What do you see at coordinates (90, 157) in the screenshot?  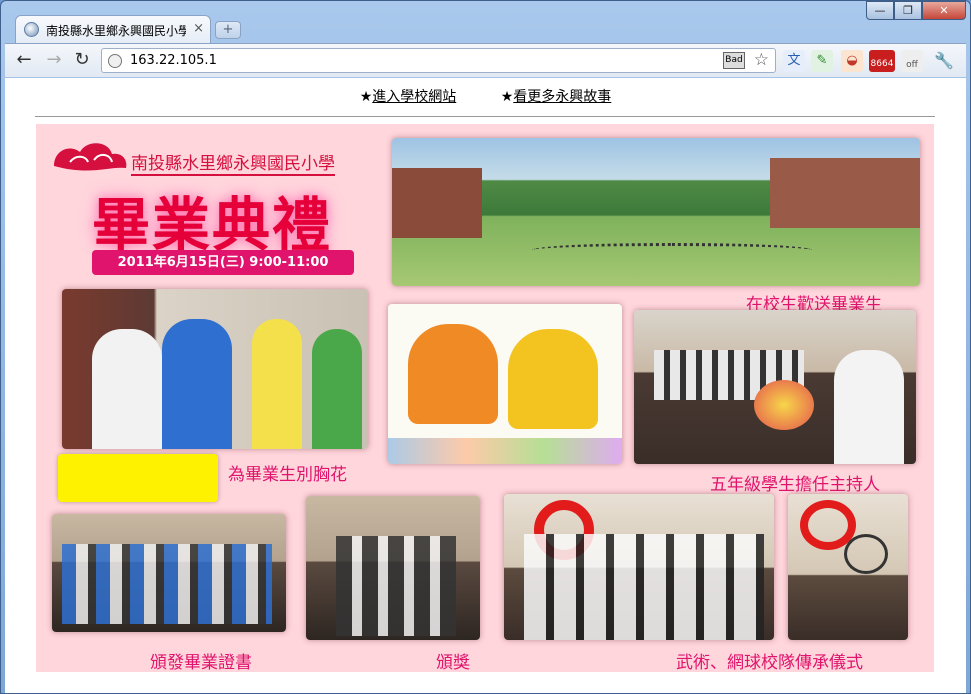 I see `cloud-ornament-icon` at bounding box center [90, 157].